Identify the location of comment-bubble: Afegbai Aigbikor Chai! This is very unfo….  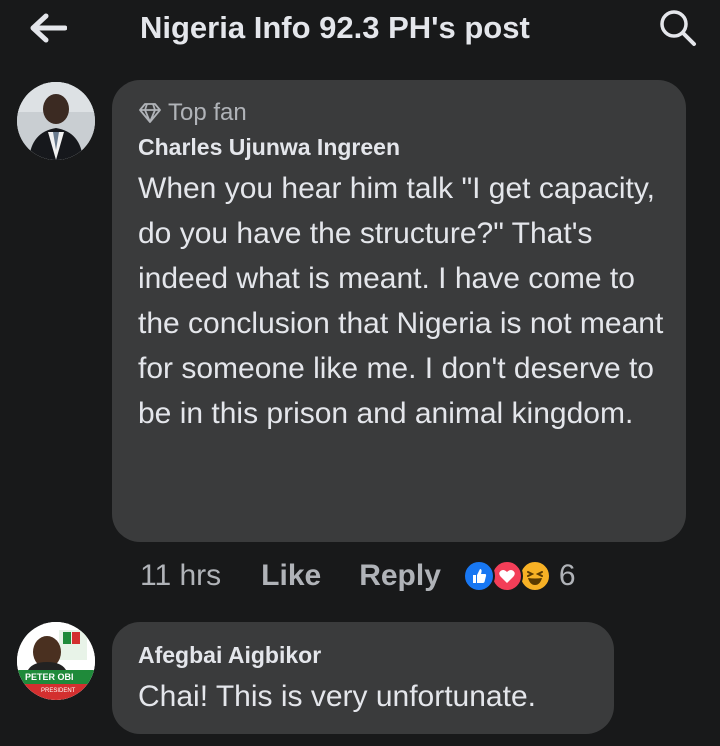
(363, 678).